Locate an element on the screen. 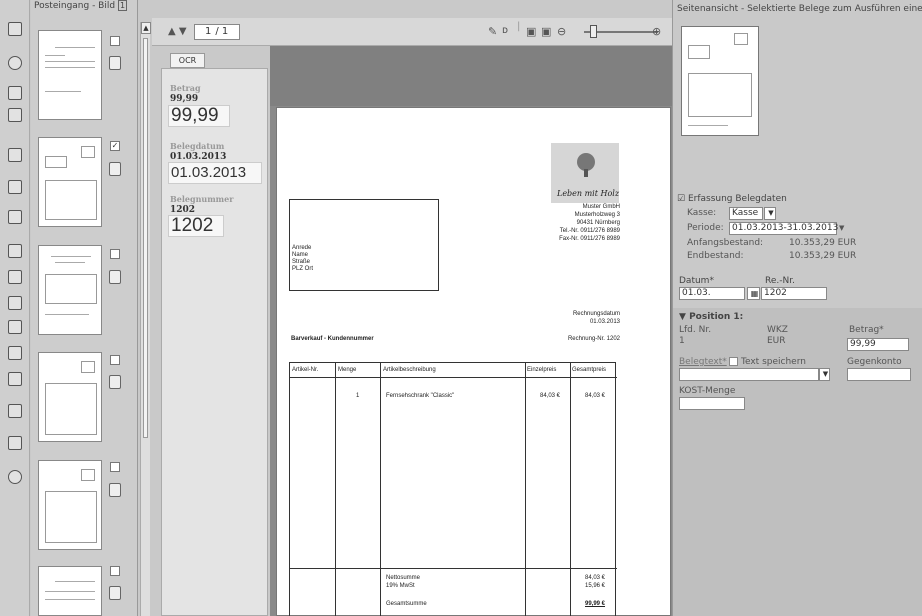 This screenshot has width=922, height=616. thumbnail-1-document-icon is located at coordinates (115, 63).